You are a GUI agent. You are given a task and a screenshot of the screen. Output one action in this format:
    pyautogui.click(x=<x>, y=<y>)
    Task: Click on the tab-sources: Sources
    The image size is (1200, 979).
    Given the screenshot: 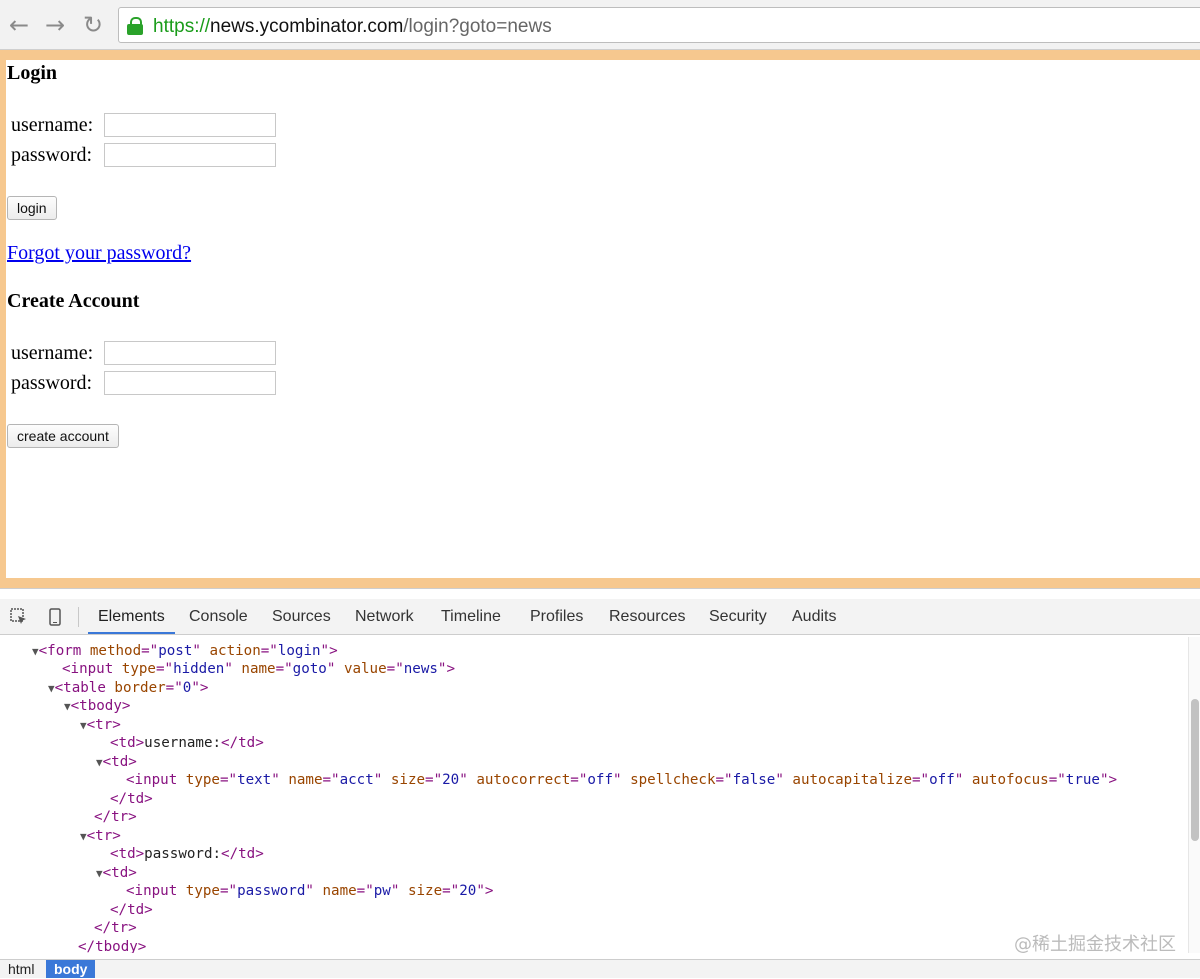 What is the action you would take?
    pyautogui.click(x=301, y=616)
    